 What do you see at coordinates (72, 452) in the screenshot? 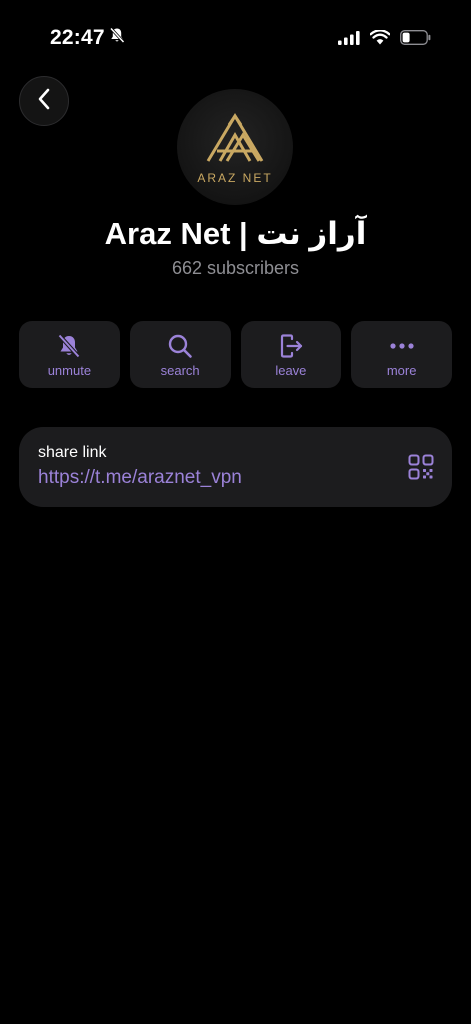
I see `share-link-title: share link` at bounding box center [72, 452].